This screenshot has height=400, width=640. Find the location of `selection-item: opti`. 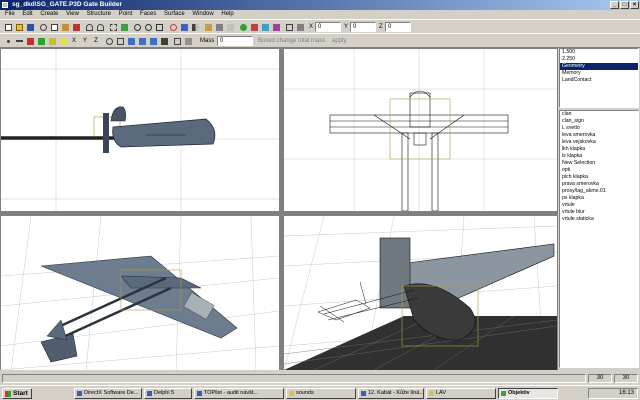

selection-item: opti is located at coordinates (599, 170).